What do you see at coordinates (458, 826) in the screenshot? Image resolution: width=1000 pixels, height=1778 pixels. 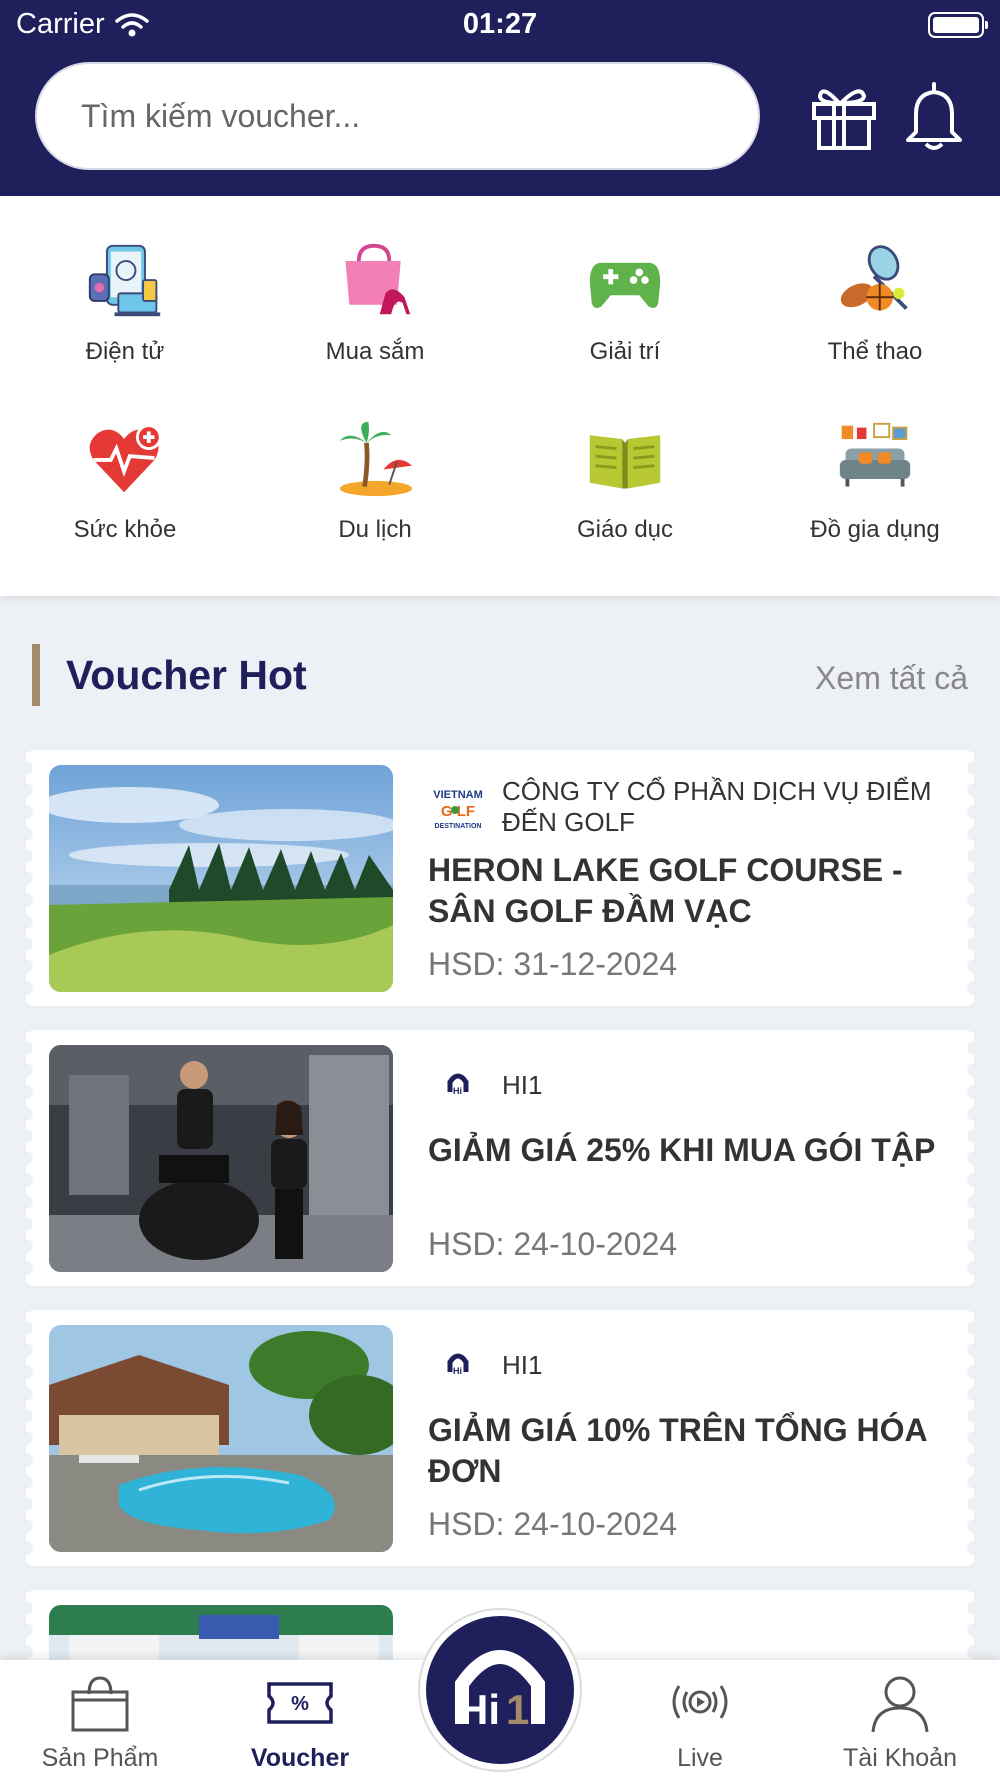 I see `svg-text: DESTINATION` at bounding box center [458, 826].